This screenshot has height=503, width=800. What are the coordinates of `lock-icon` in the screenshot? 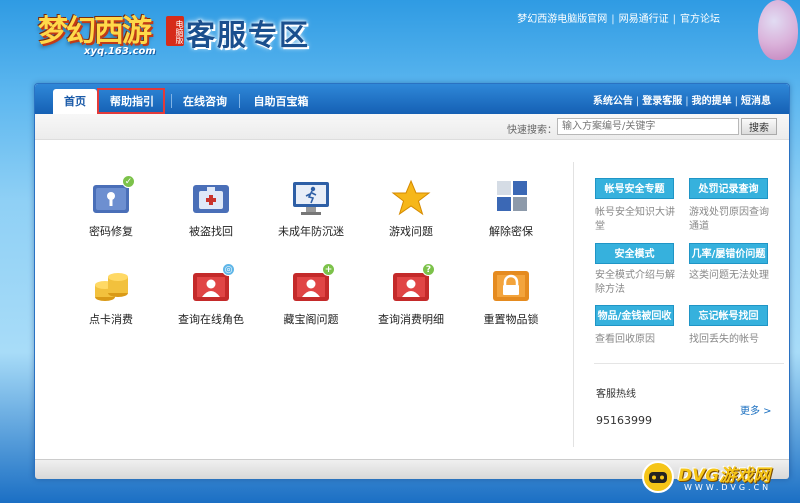 It's located at (511, 286).